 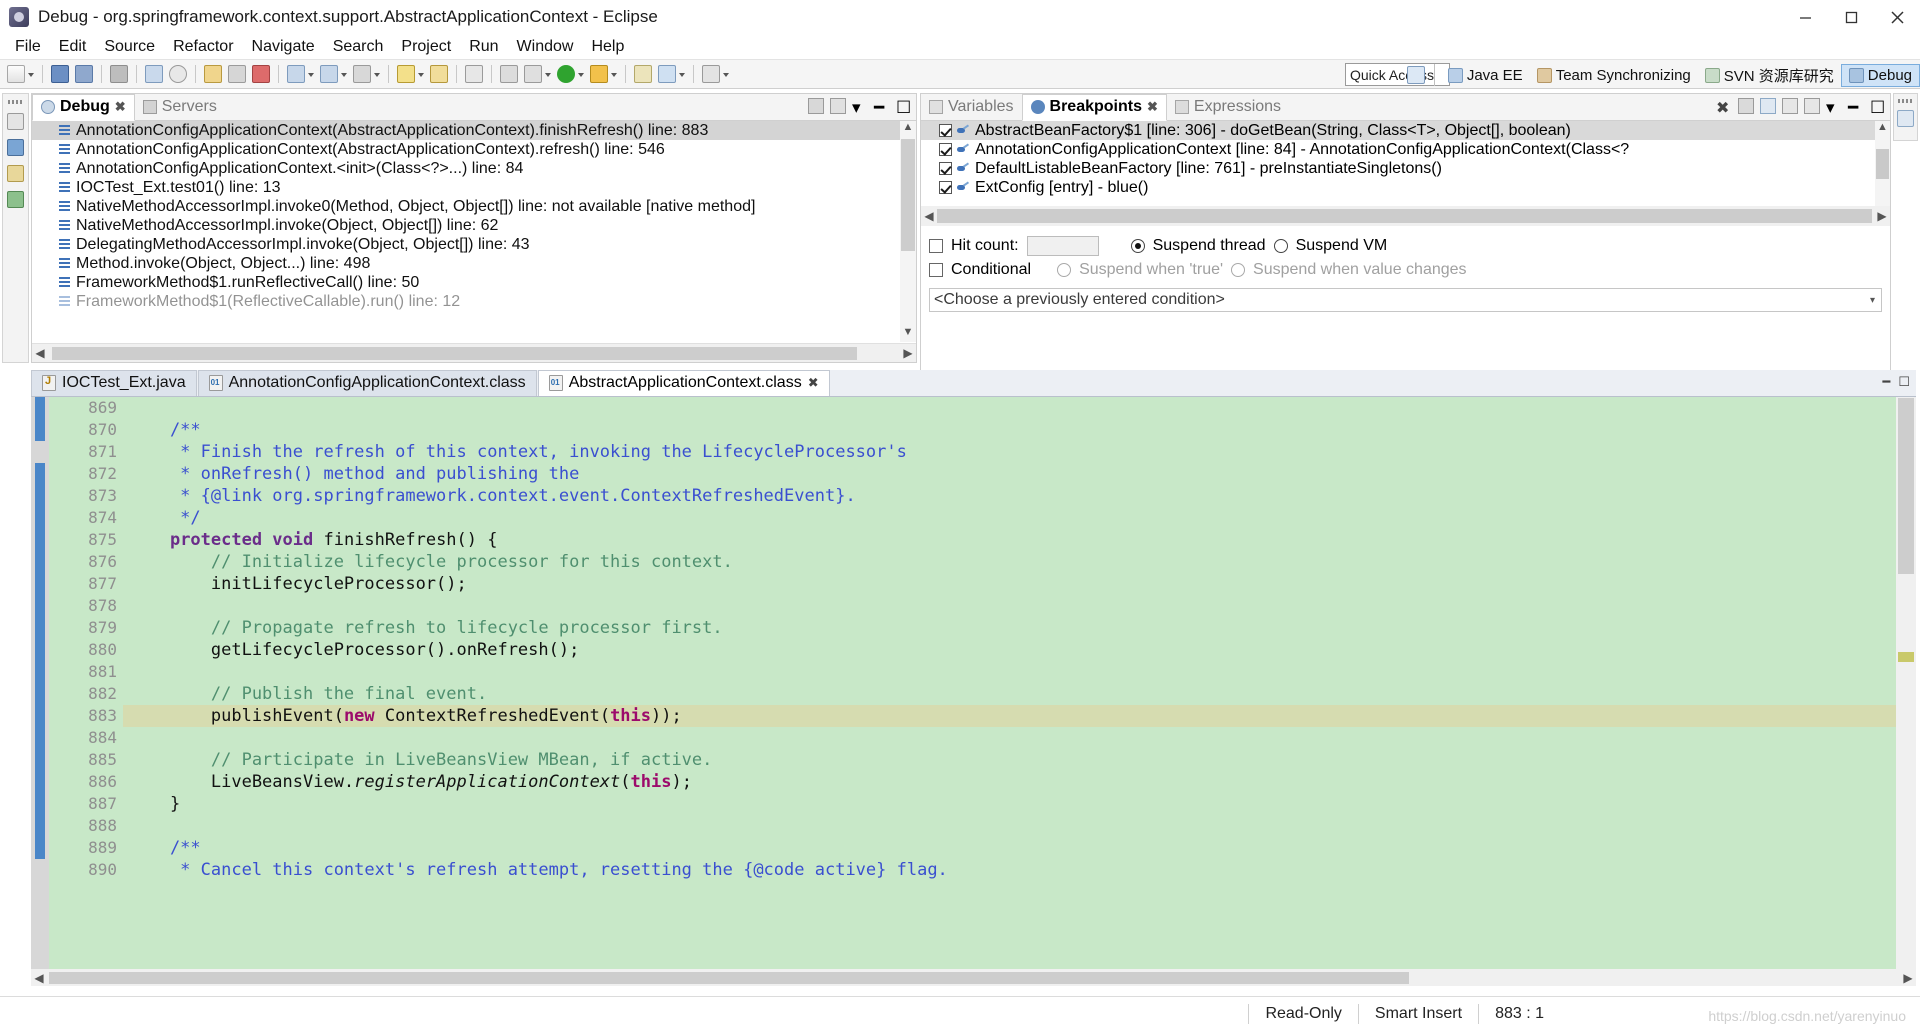 I want to click on link-with-debug-view-icon, so click(x=1768, y=106).